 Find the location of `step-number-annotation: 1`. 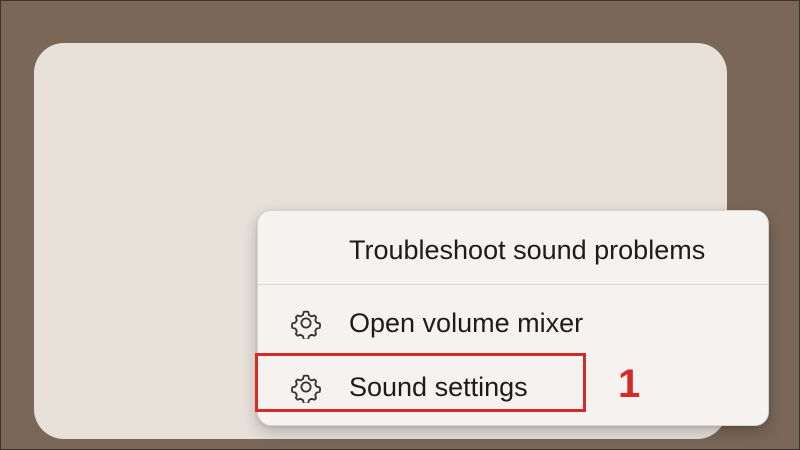

step-number-annotation: 1 is located at coordinates (629, 384).